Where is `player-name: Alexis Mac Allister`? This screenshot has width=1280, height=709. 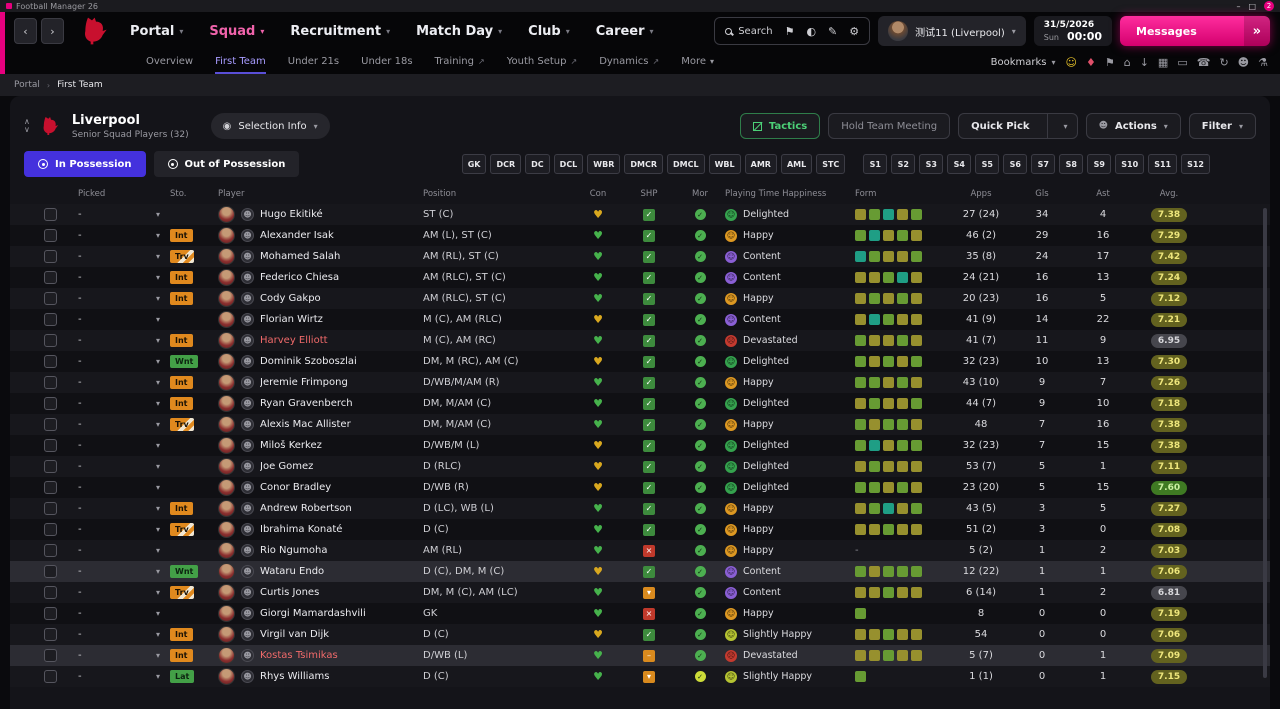 player-name: Alexis Mac Allister is located at coordinates (305, 424).